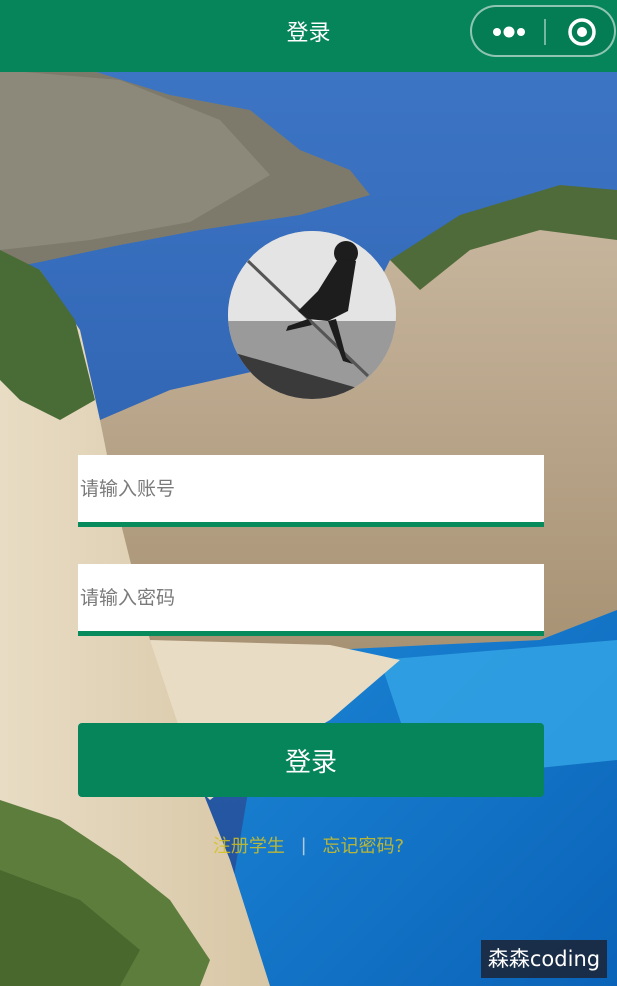 This screenshot has height=986, width=617. I want to click on password-field, so click(311, 600).